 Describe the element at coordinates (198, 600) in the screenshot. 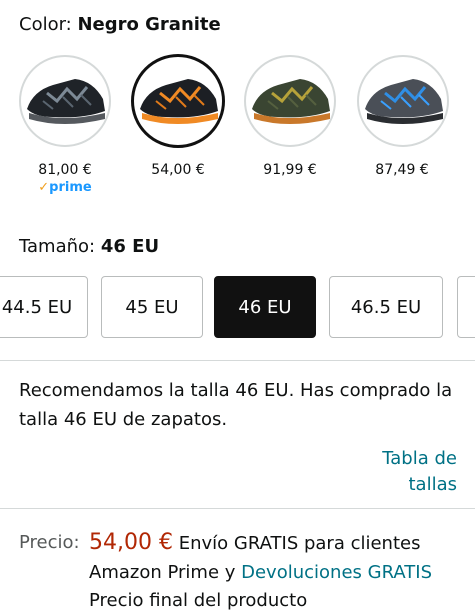

I see `final-price-note: Precio final del producto` at that location.